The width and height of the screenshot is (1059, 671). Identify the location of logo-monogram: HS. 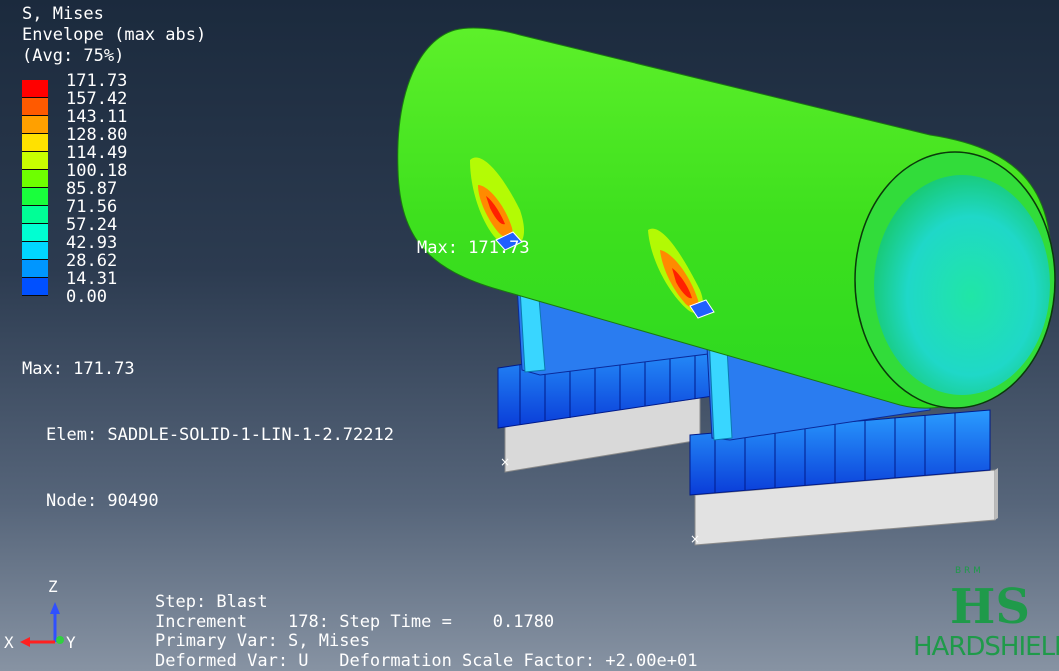
(990, 607).